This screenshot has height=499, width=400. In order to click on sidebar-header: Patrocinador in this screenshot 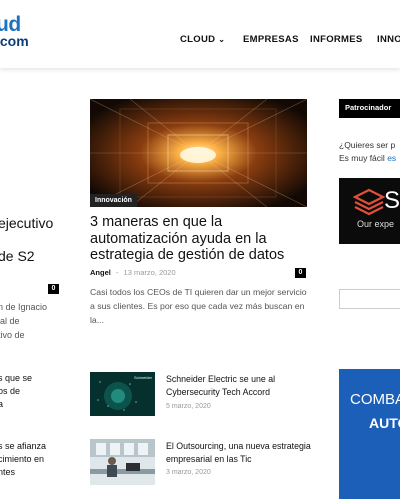, I will do `click(369, 107)`.